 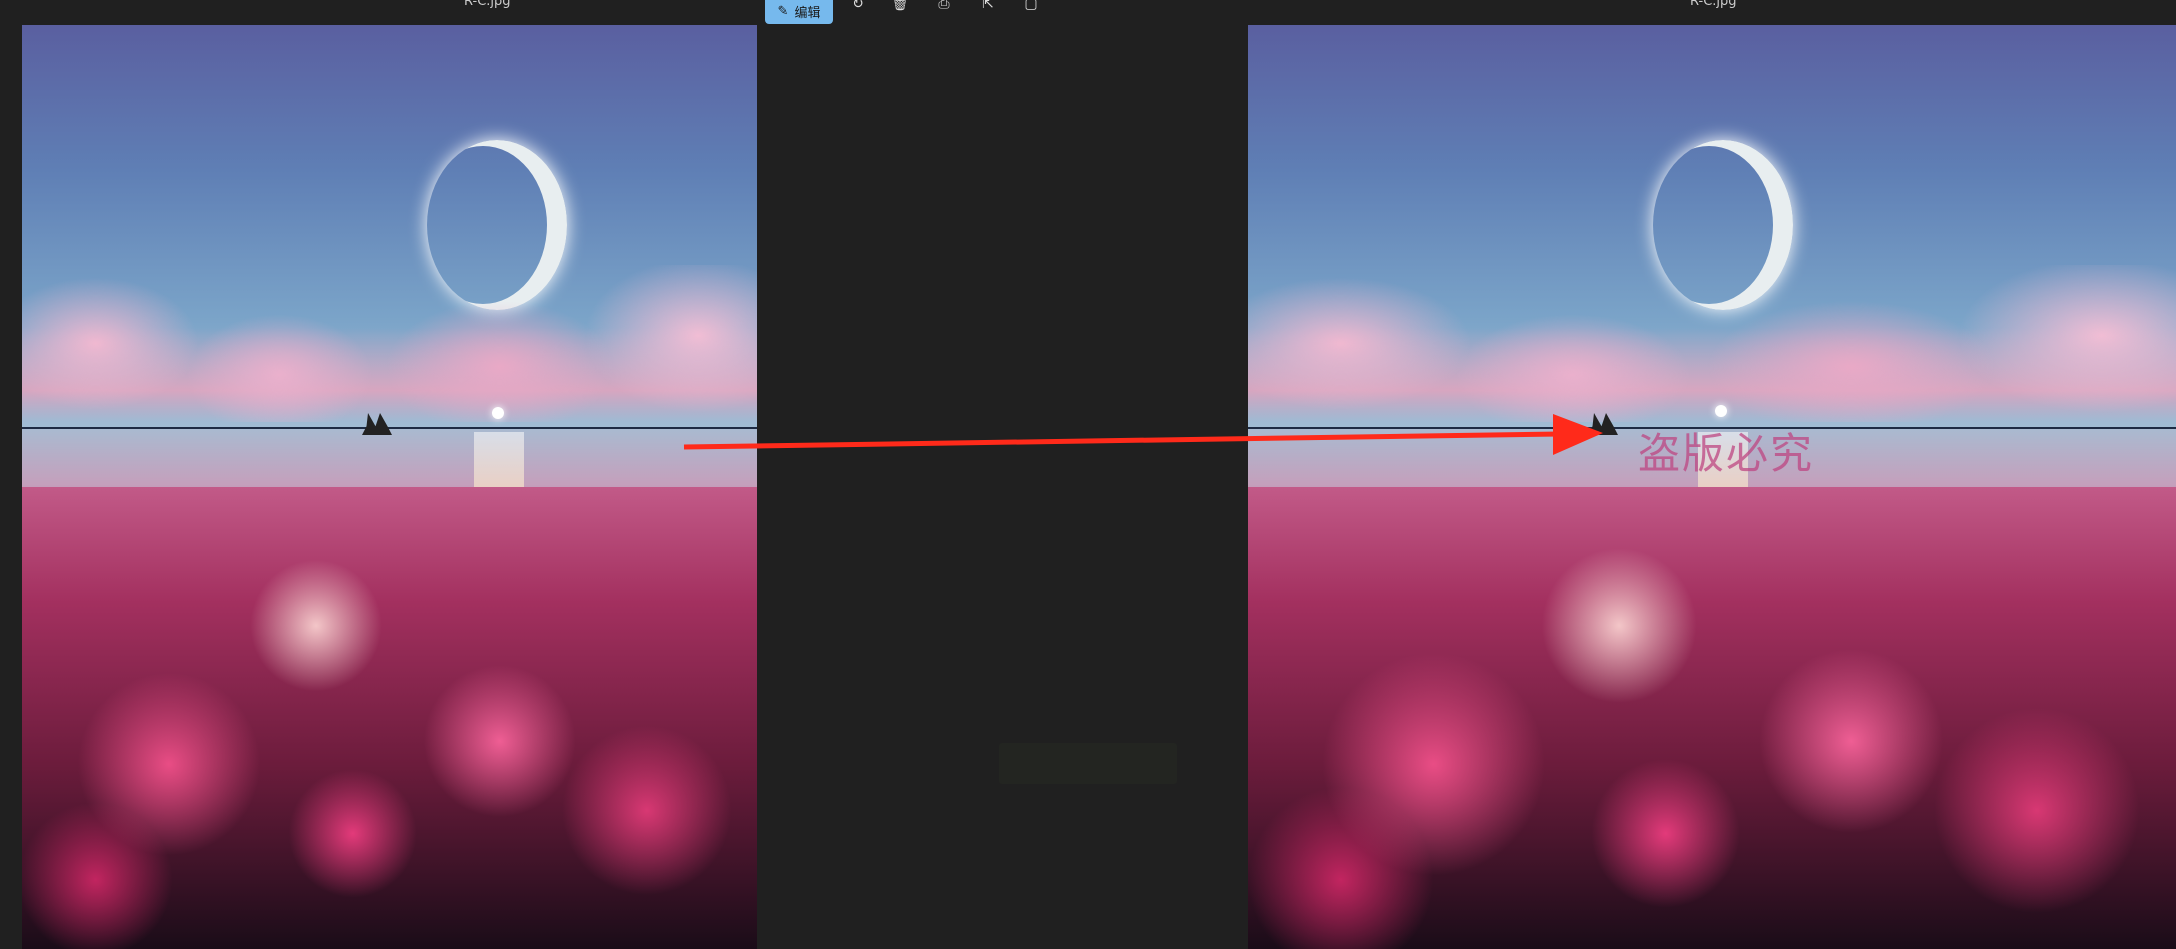 What do you see at coordinates (783, 11) in the screenshot?
I see `edit-pencil-icon: ✎` at bounding box center [783, 11].